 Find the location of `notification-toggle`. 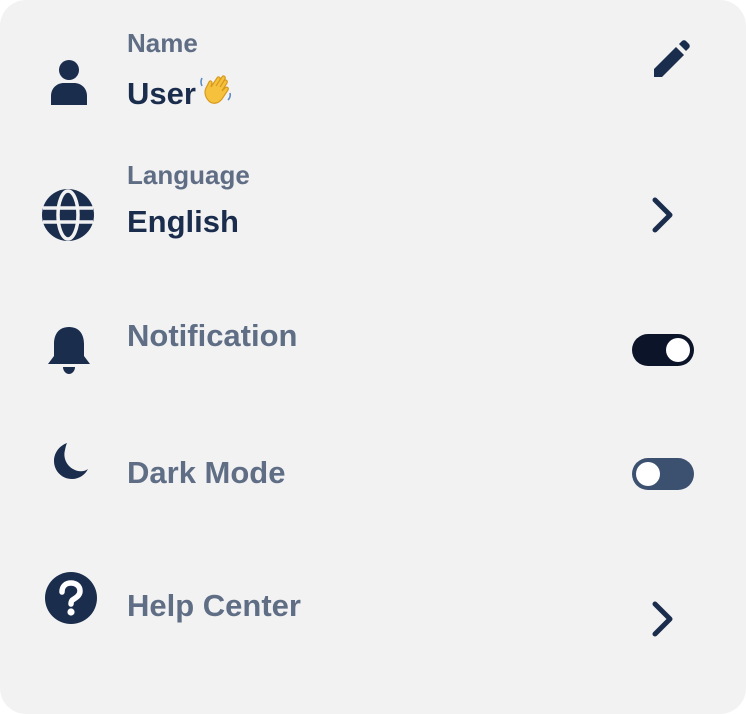

notification-toggle is located at coordinates (663, 350).